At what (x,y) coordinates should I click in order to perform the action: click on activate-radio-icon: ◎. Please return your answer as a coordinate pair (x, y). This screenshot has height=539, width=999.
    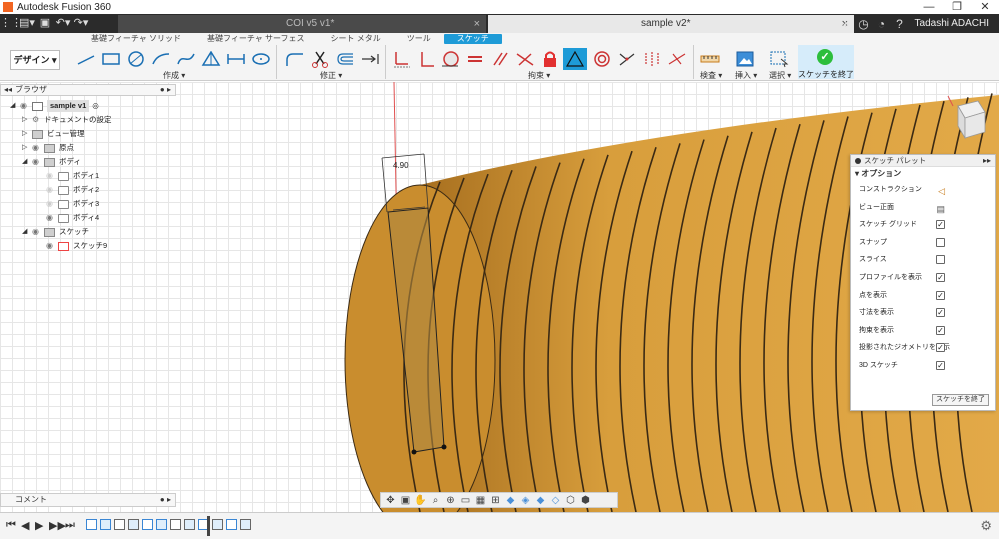
    Looking at the image, I should click on (95, 106).